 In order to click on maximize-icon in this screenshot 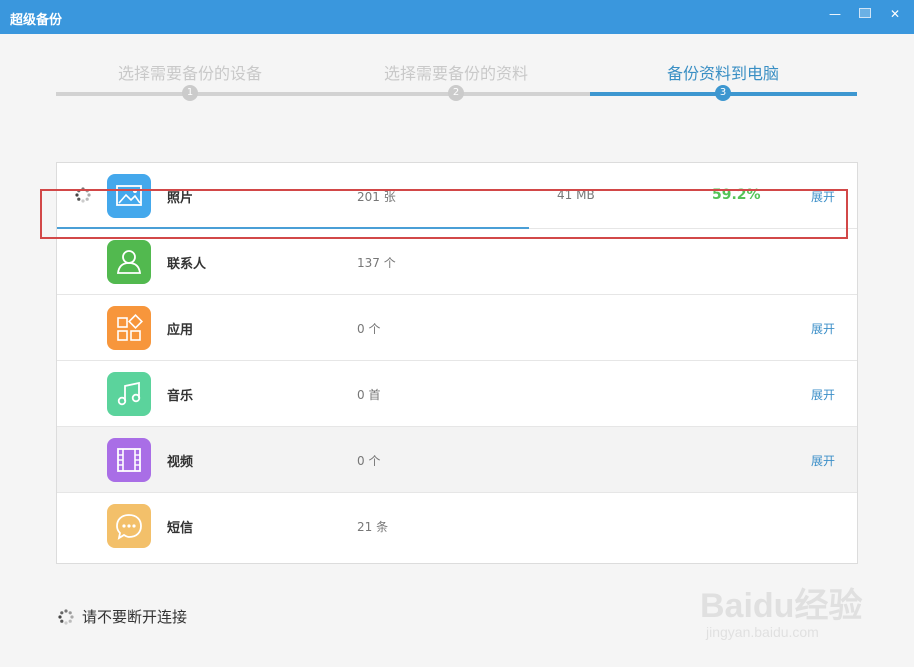, I will do `click(865, 13)`.